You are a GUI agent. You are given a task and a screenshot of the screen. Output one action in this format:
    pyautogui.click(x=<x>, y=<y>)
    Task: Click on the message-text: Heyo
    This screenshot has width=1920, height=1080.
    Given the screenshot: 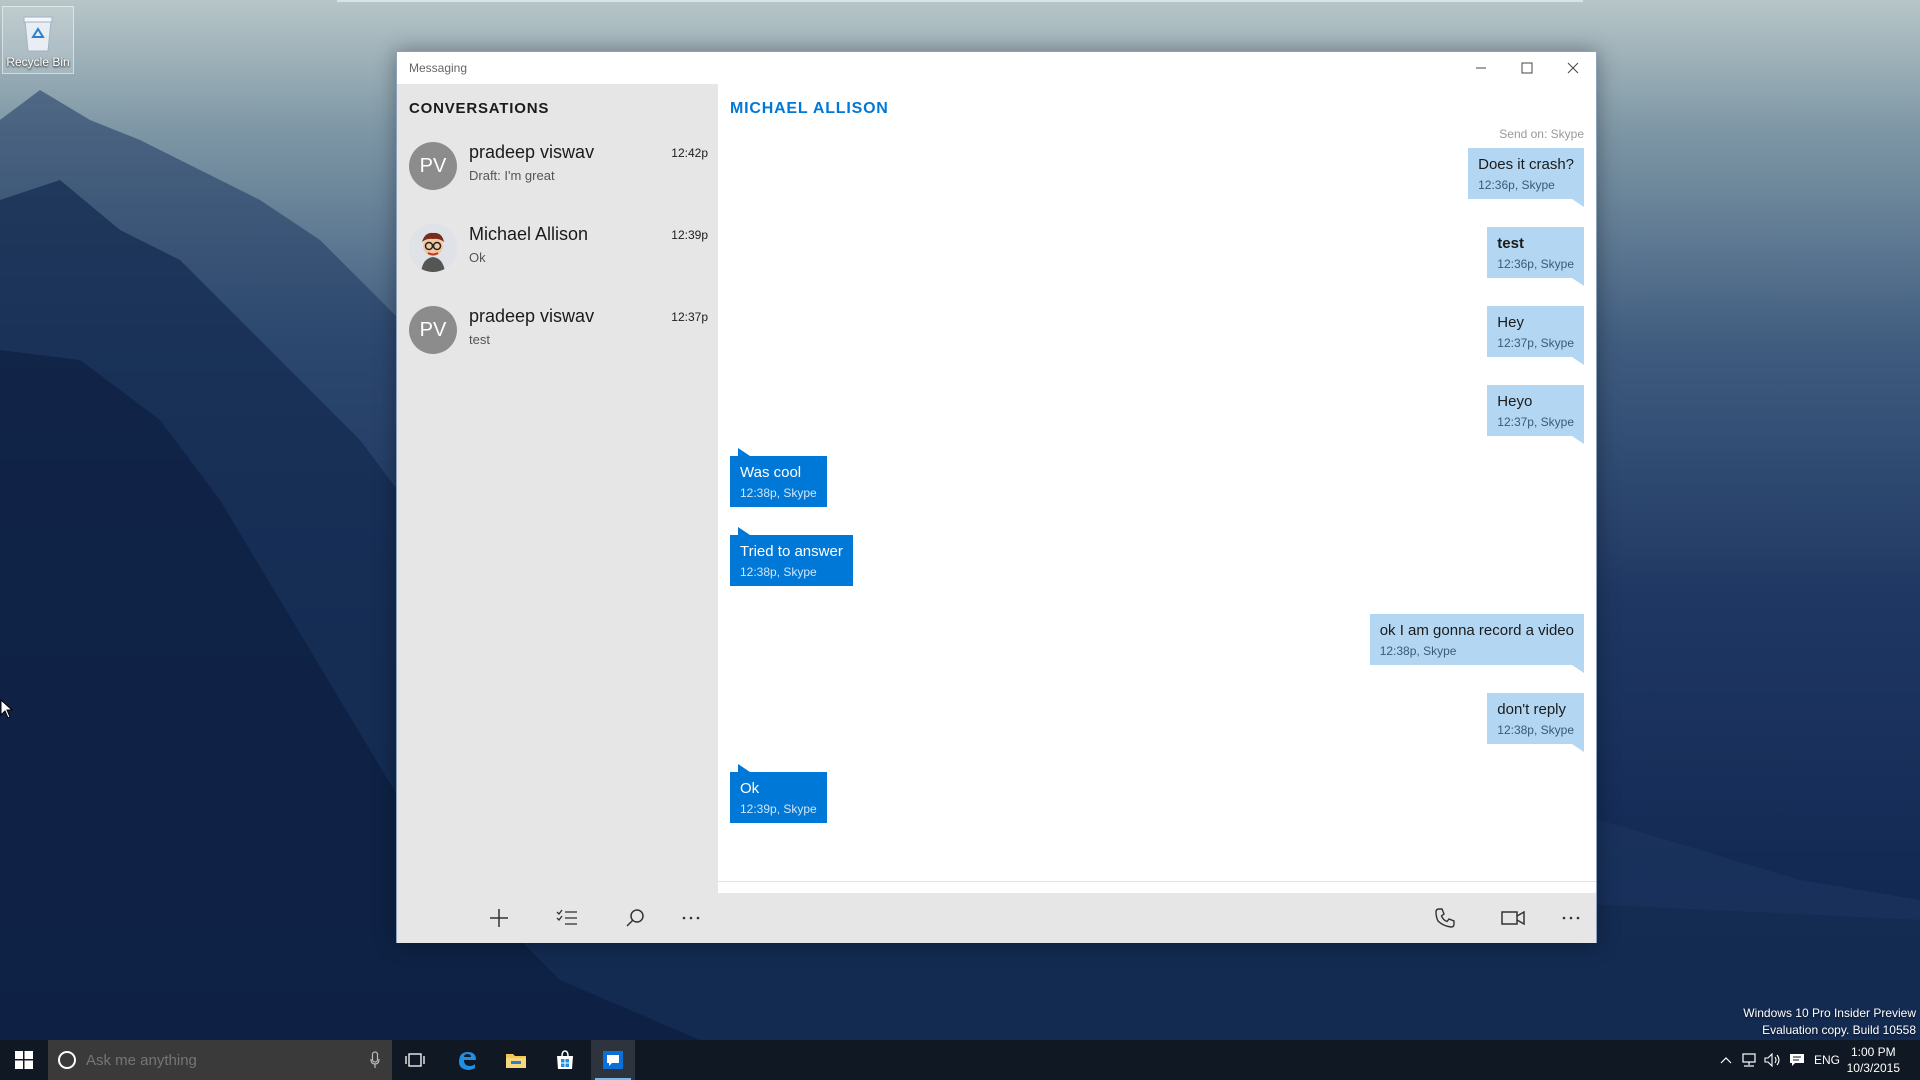 What is the action you would take?
    pyautogui.click(x=1515, y=401)
    